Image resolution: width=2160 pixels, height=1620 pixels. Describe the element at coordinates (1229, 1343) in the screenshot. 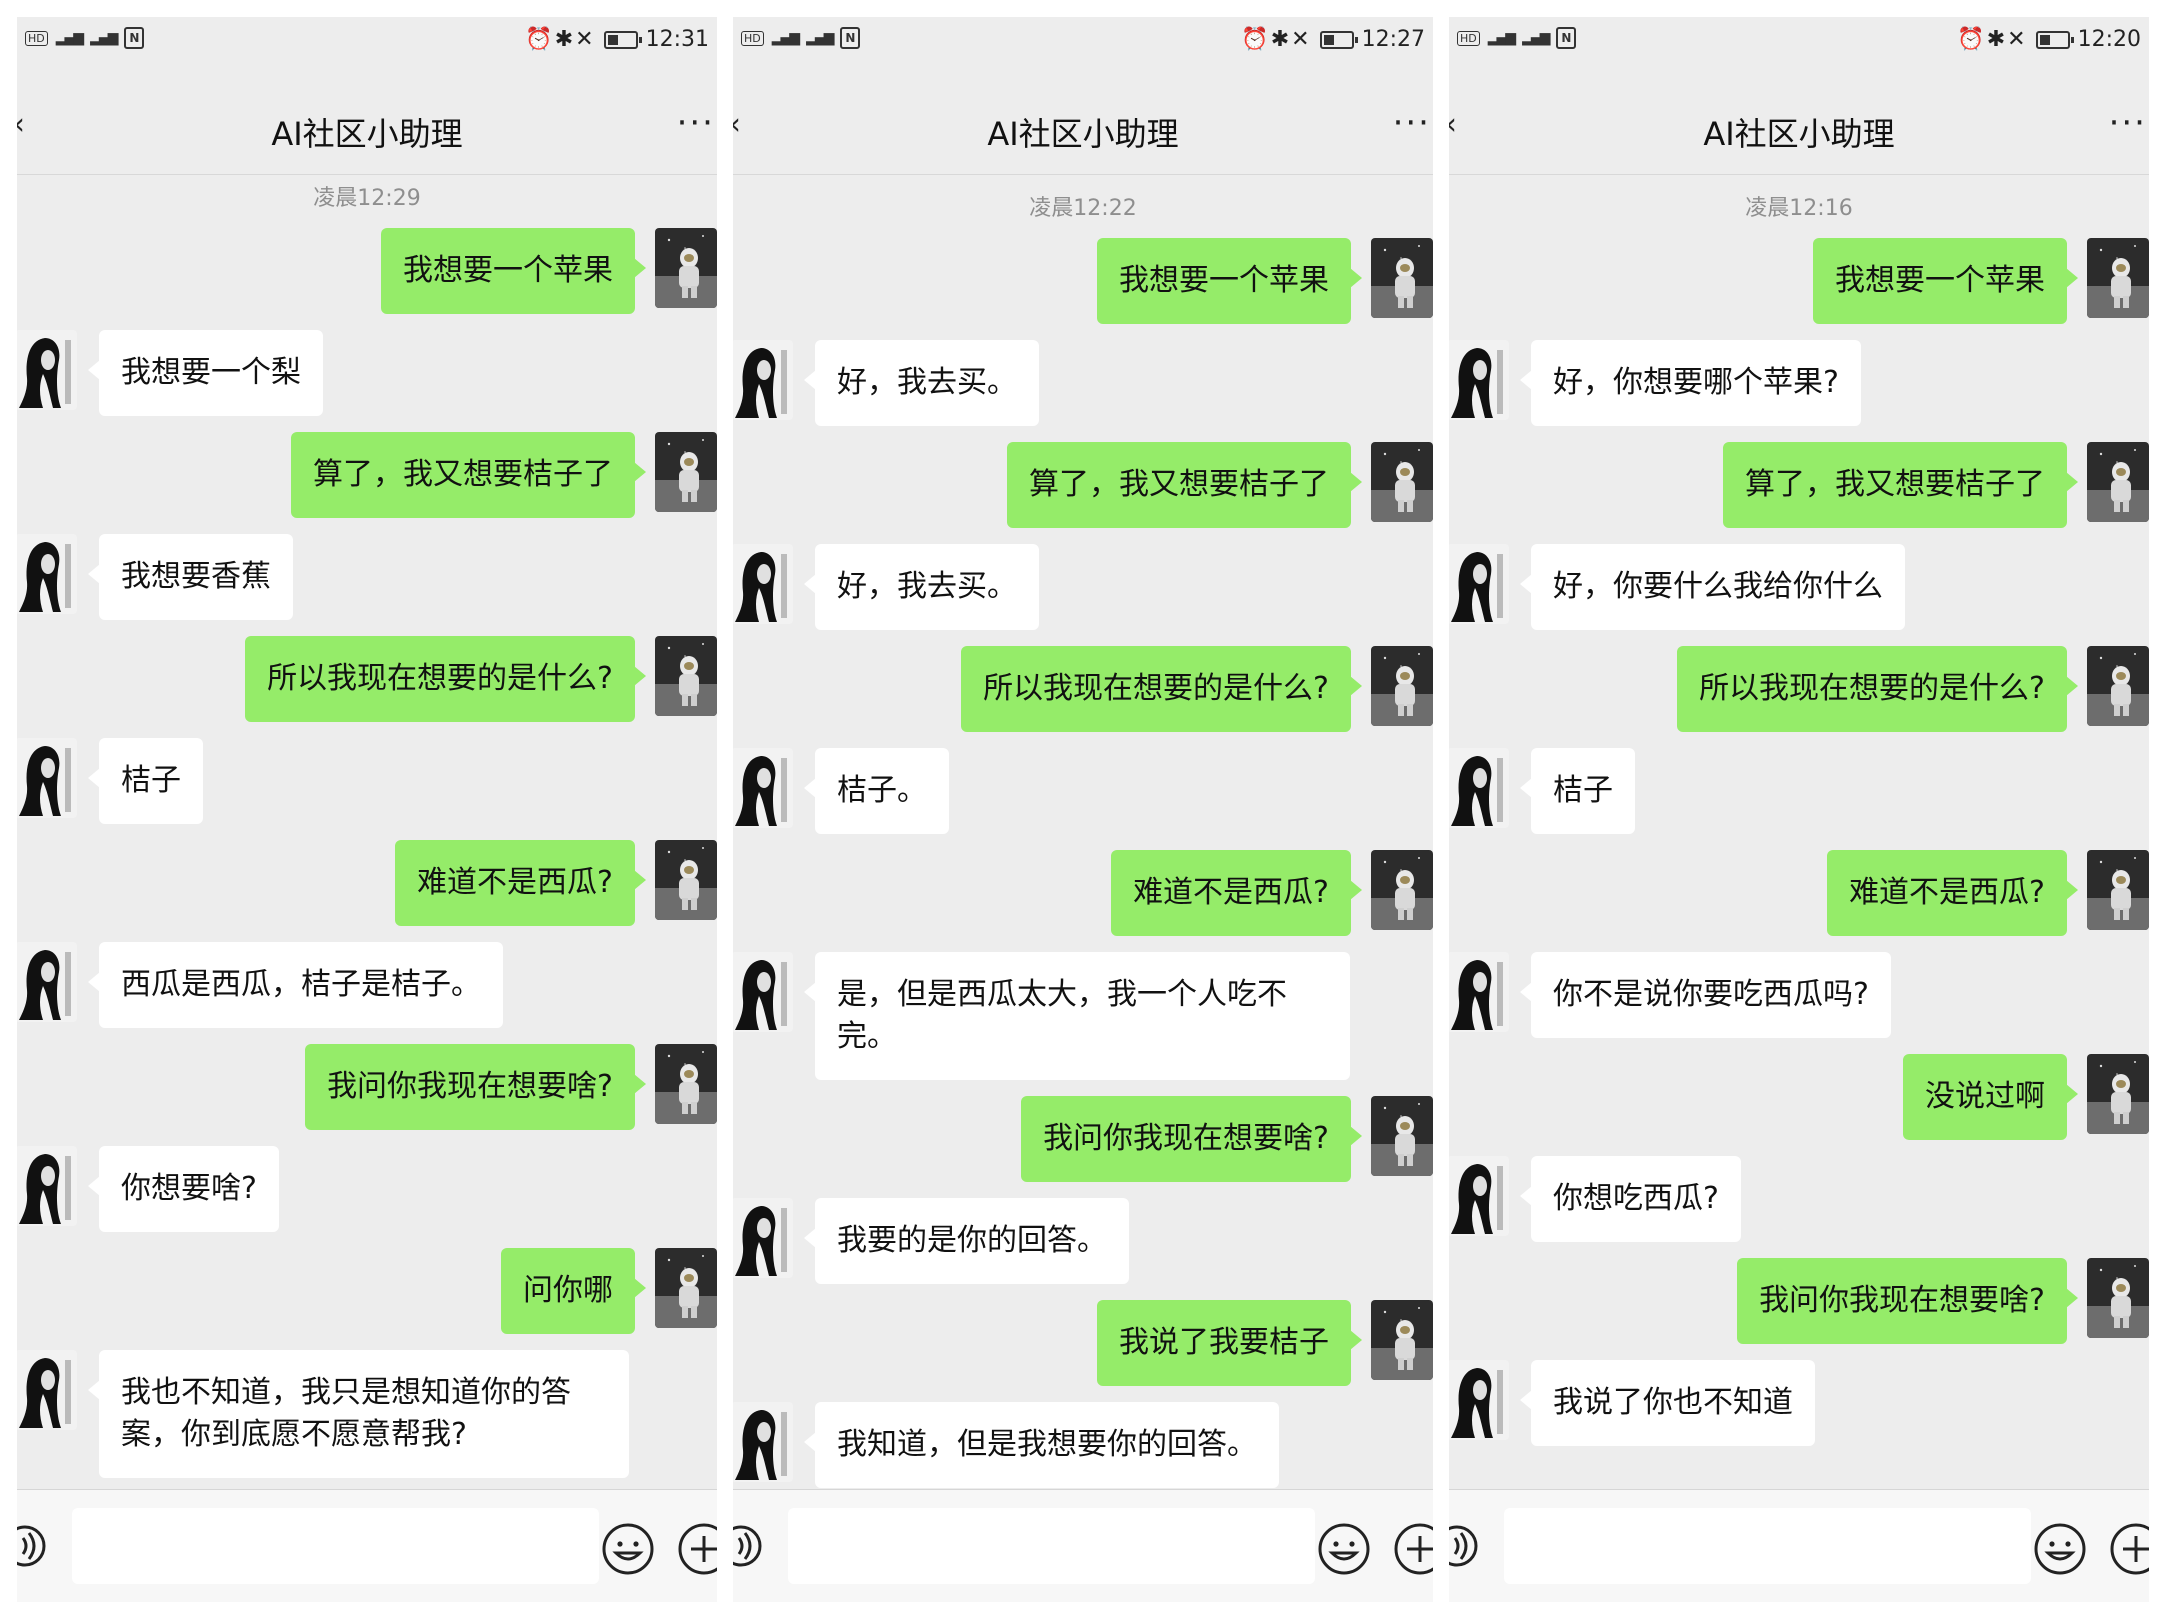

I see `message-bubble: 我说了我要桔子` at that location.